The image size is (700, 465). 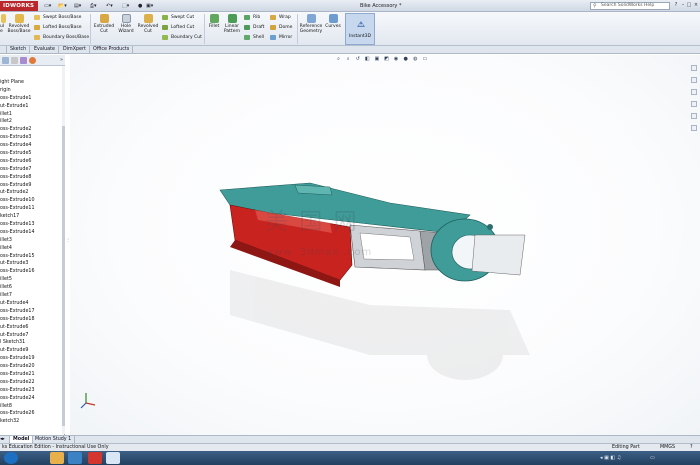 I want to click on hole-wizard-button: Hole Wizard, so click(x=126, y=24).